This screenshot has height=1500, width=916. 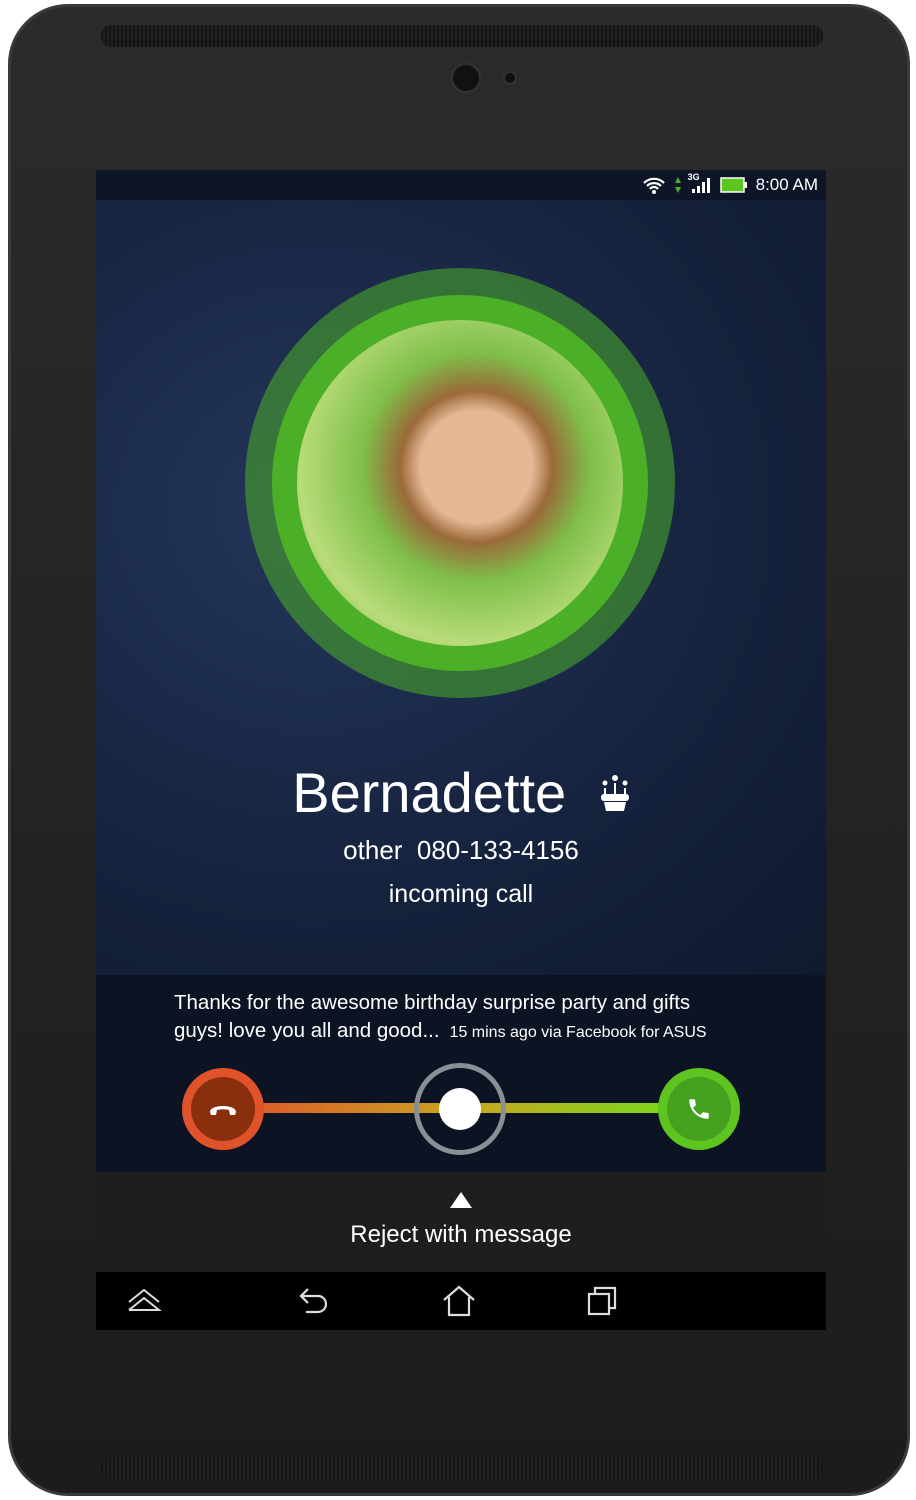 What do you see at coordinates (461, 185) in the screenshot?
I see `status-bar: 3G 8:00 AM` at bounding box center [461, 185].